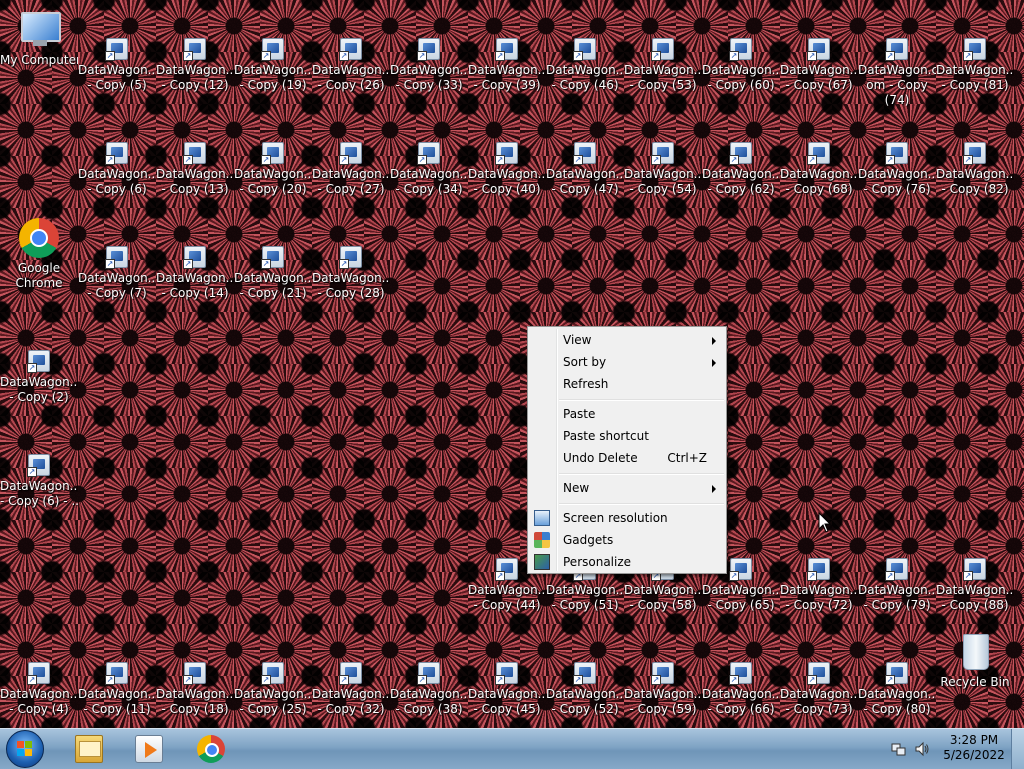  I want to click on start-button, so click(25, 749).